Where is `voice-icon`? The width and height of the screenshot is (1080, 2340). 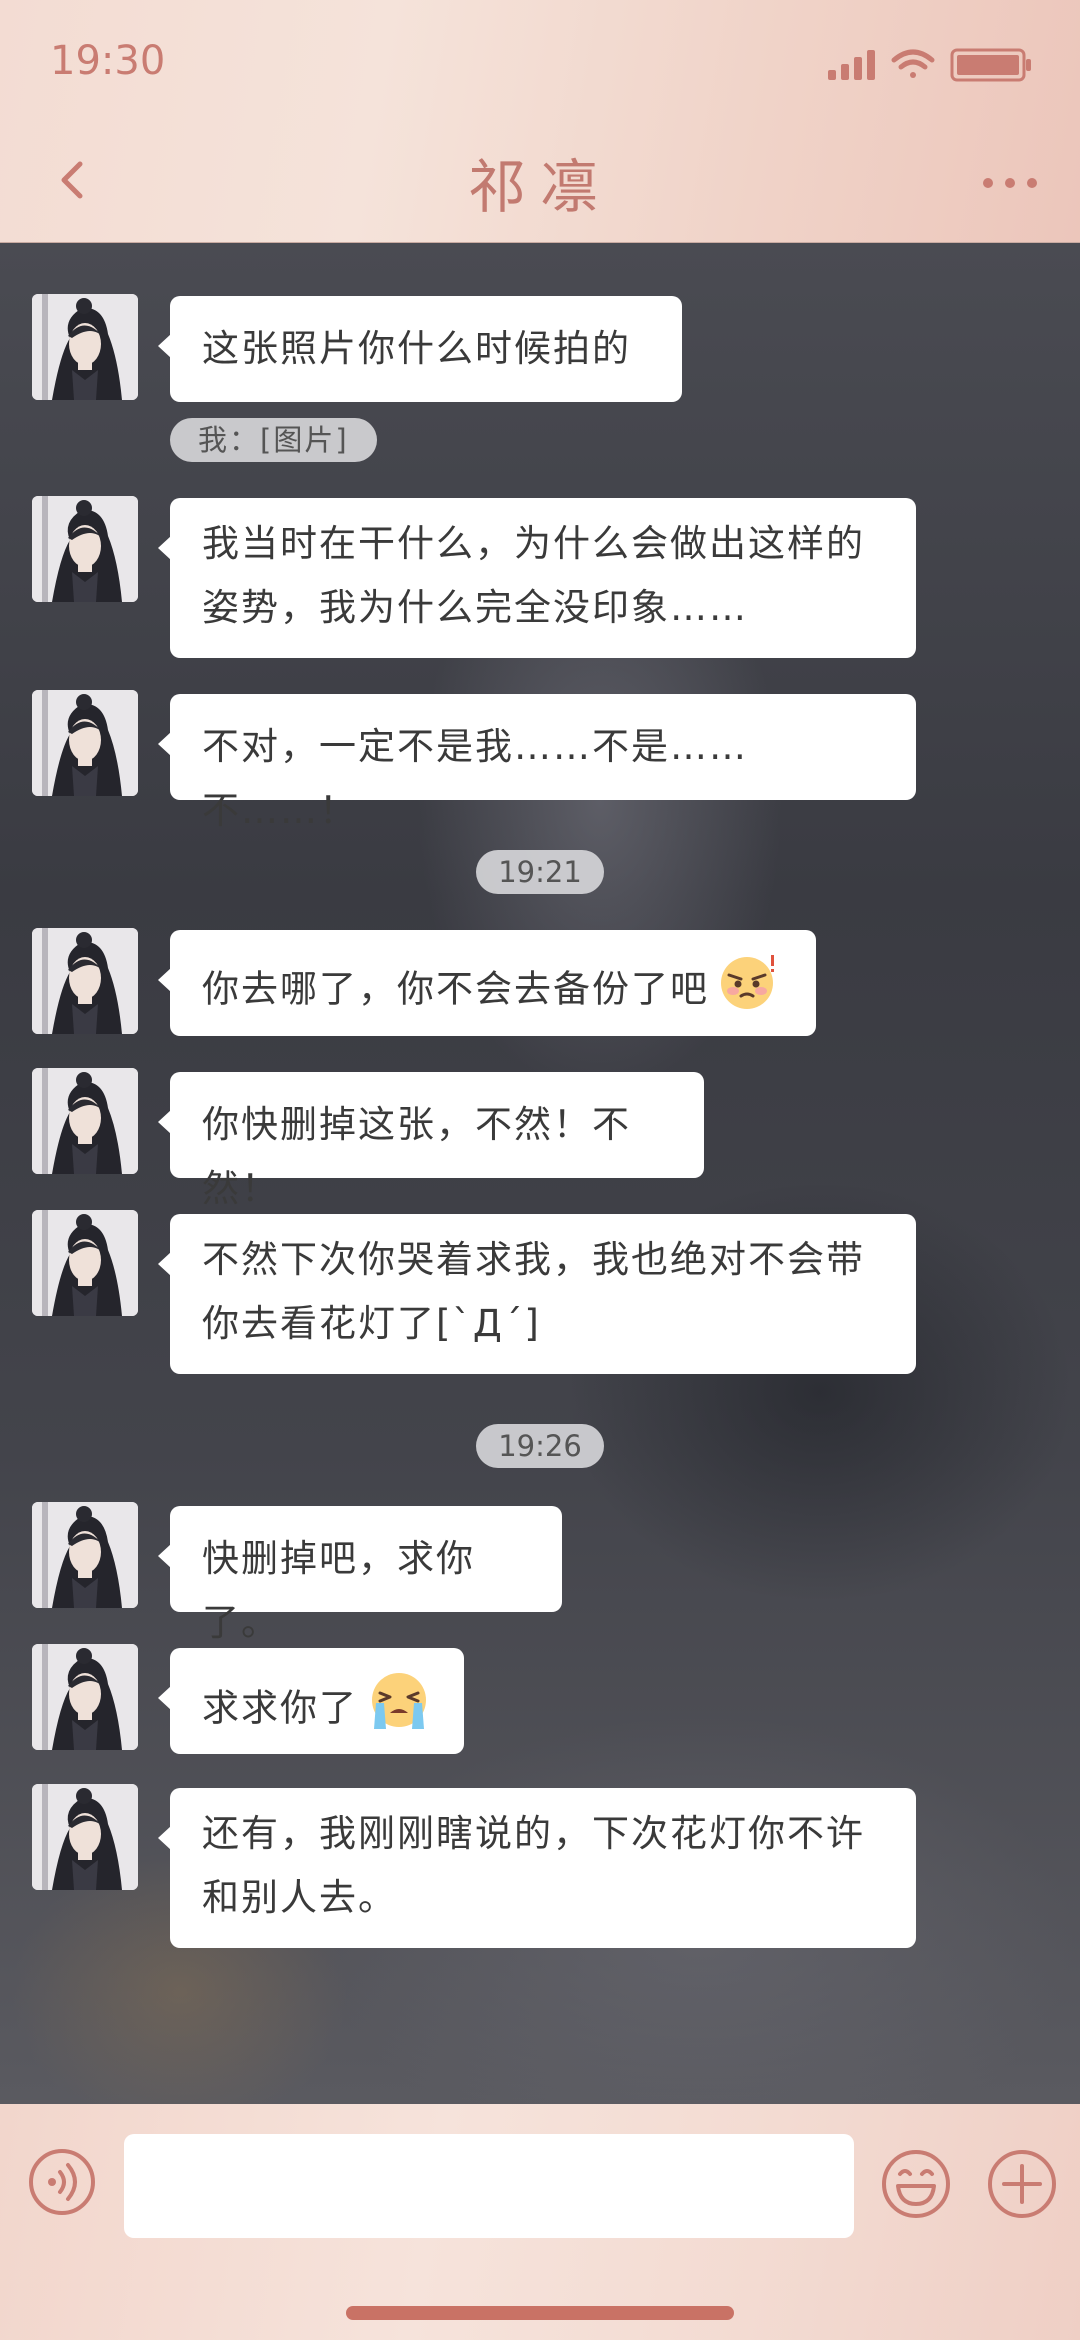 voice-icon is located at coordinates (62, 2182).